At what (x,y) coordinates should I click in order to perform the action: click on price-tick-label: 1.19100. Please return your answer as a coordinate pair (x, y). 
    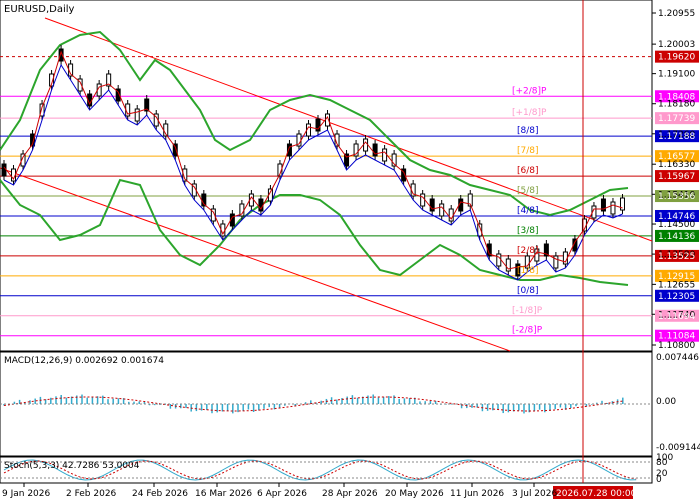
    Looking at the image, I should click on (676, 75).